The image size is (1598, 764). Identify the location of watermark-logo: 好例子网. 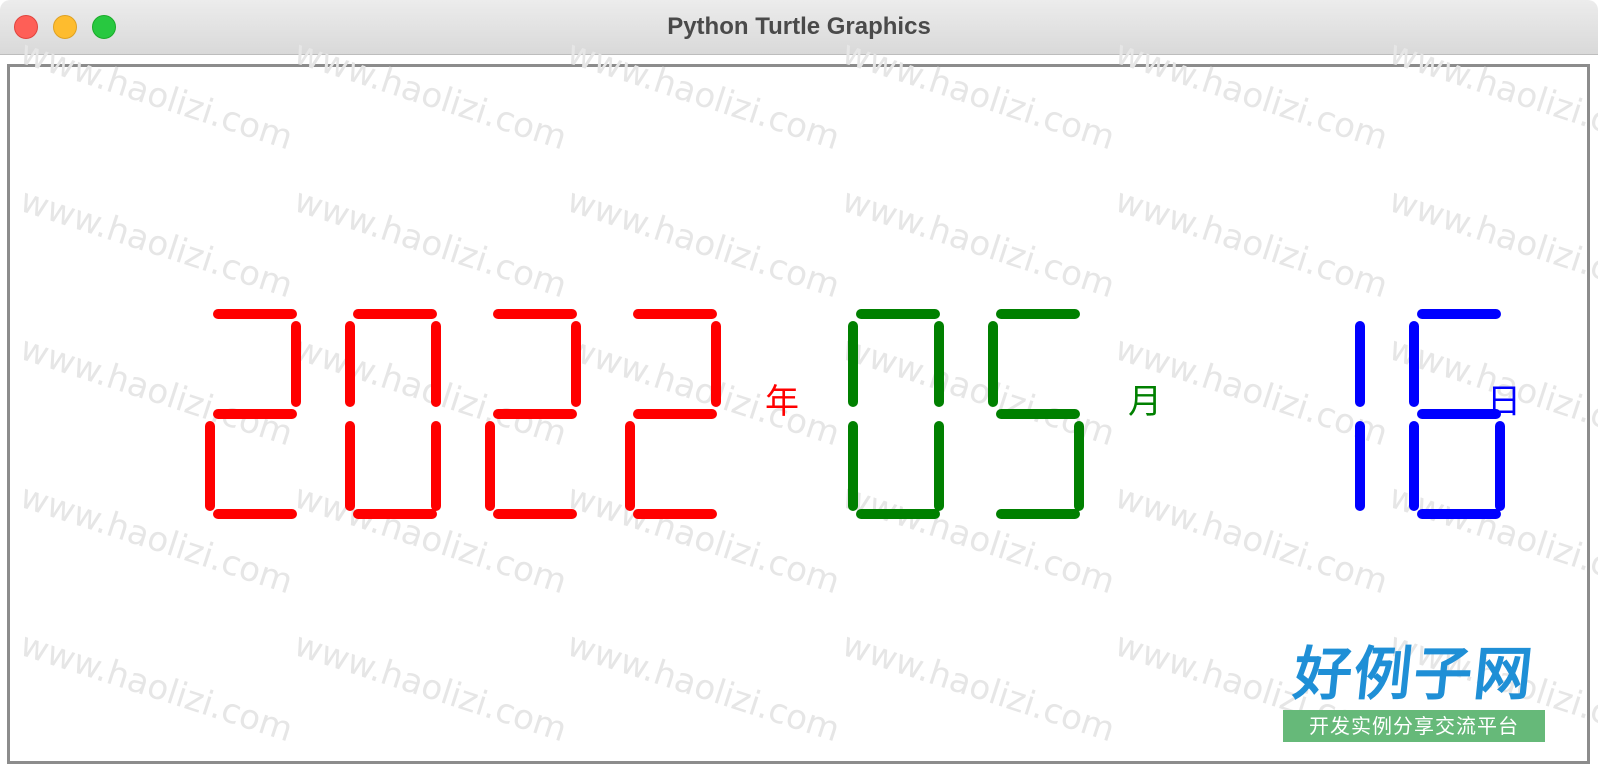
(1414, 674).